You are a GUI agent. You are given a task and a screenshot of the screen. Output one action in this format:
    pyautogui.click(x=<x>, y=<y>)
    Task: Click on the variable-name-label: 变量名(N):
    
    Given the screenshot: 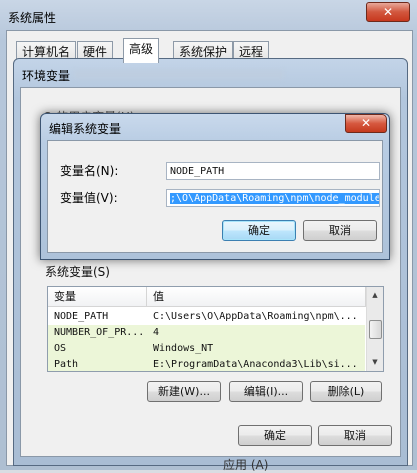 What is the action you would take?
    pyautogui.click(x=89, y=171)
    